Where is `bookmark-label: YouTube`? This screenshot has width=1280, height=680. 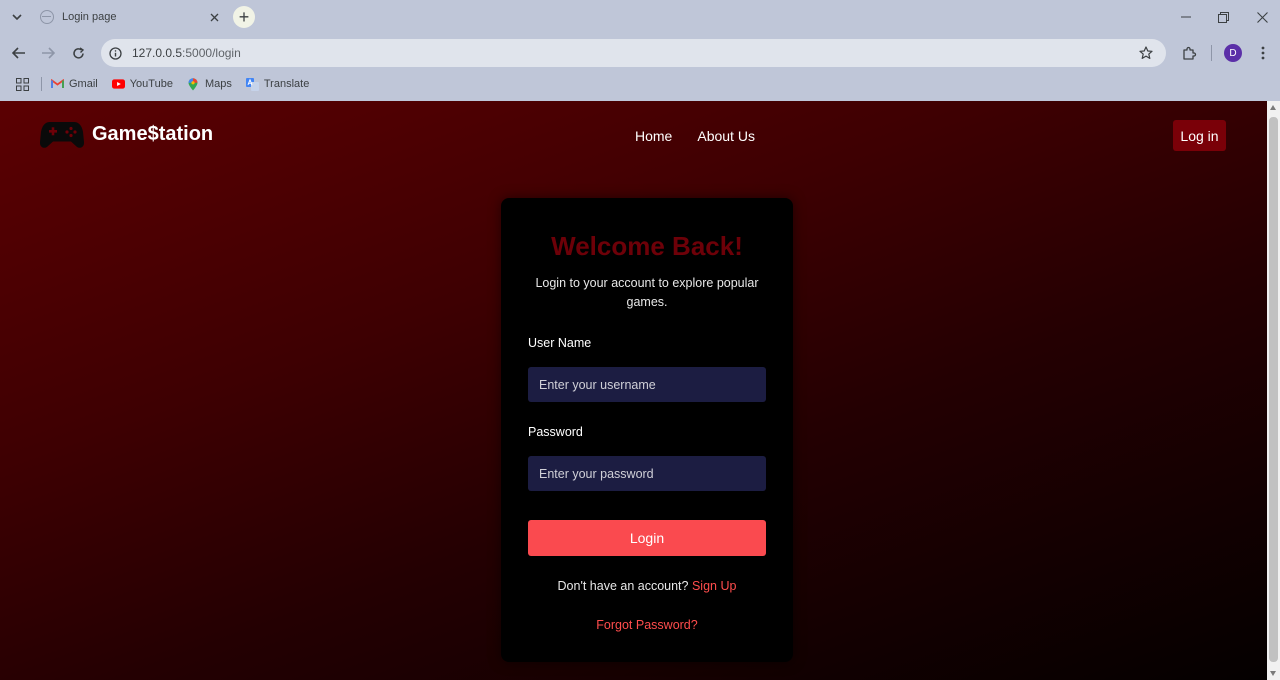 bookmark-label: YouTube is located at coordinates (151, 84).